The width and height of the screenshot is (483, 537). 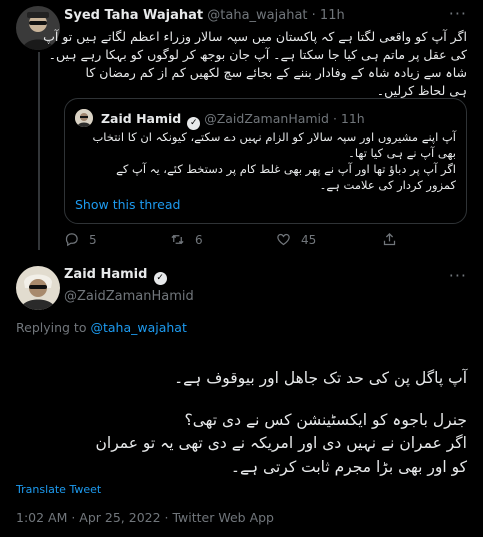 I want to click on replying-to: Replying to @taha_wajahat, so click(x=101, y=327).